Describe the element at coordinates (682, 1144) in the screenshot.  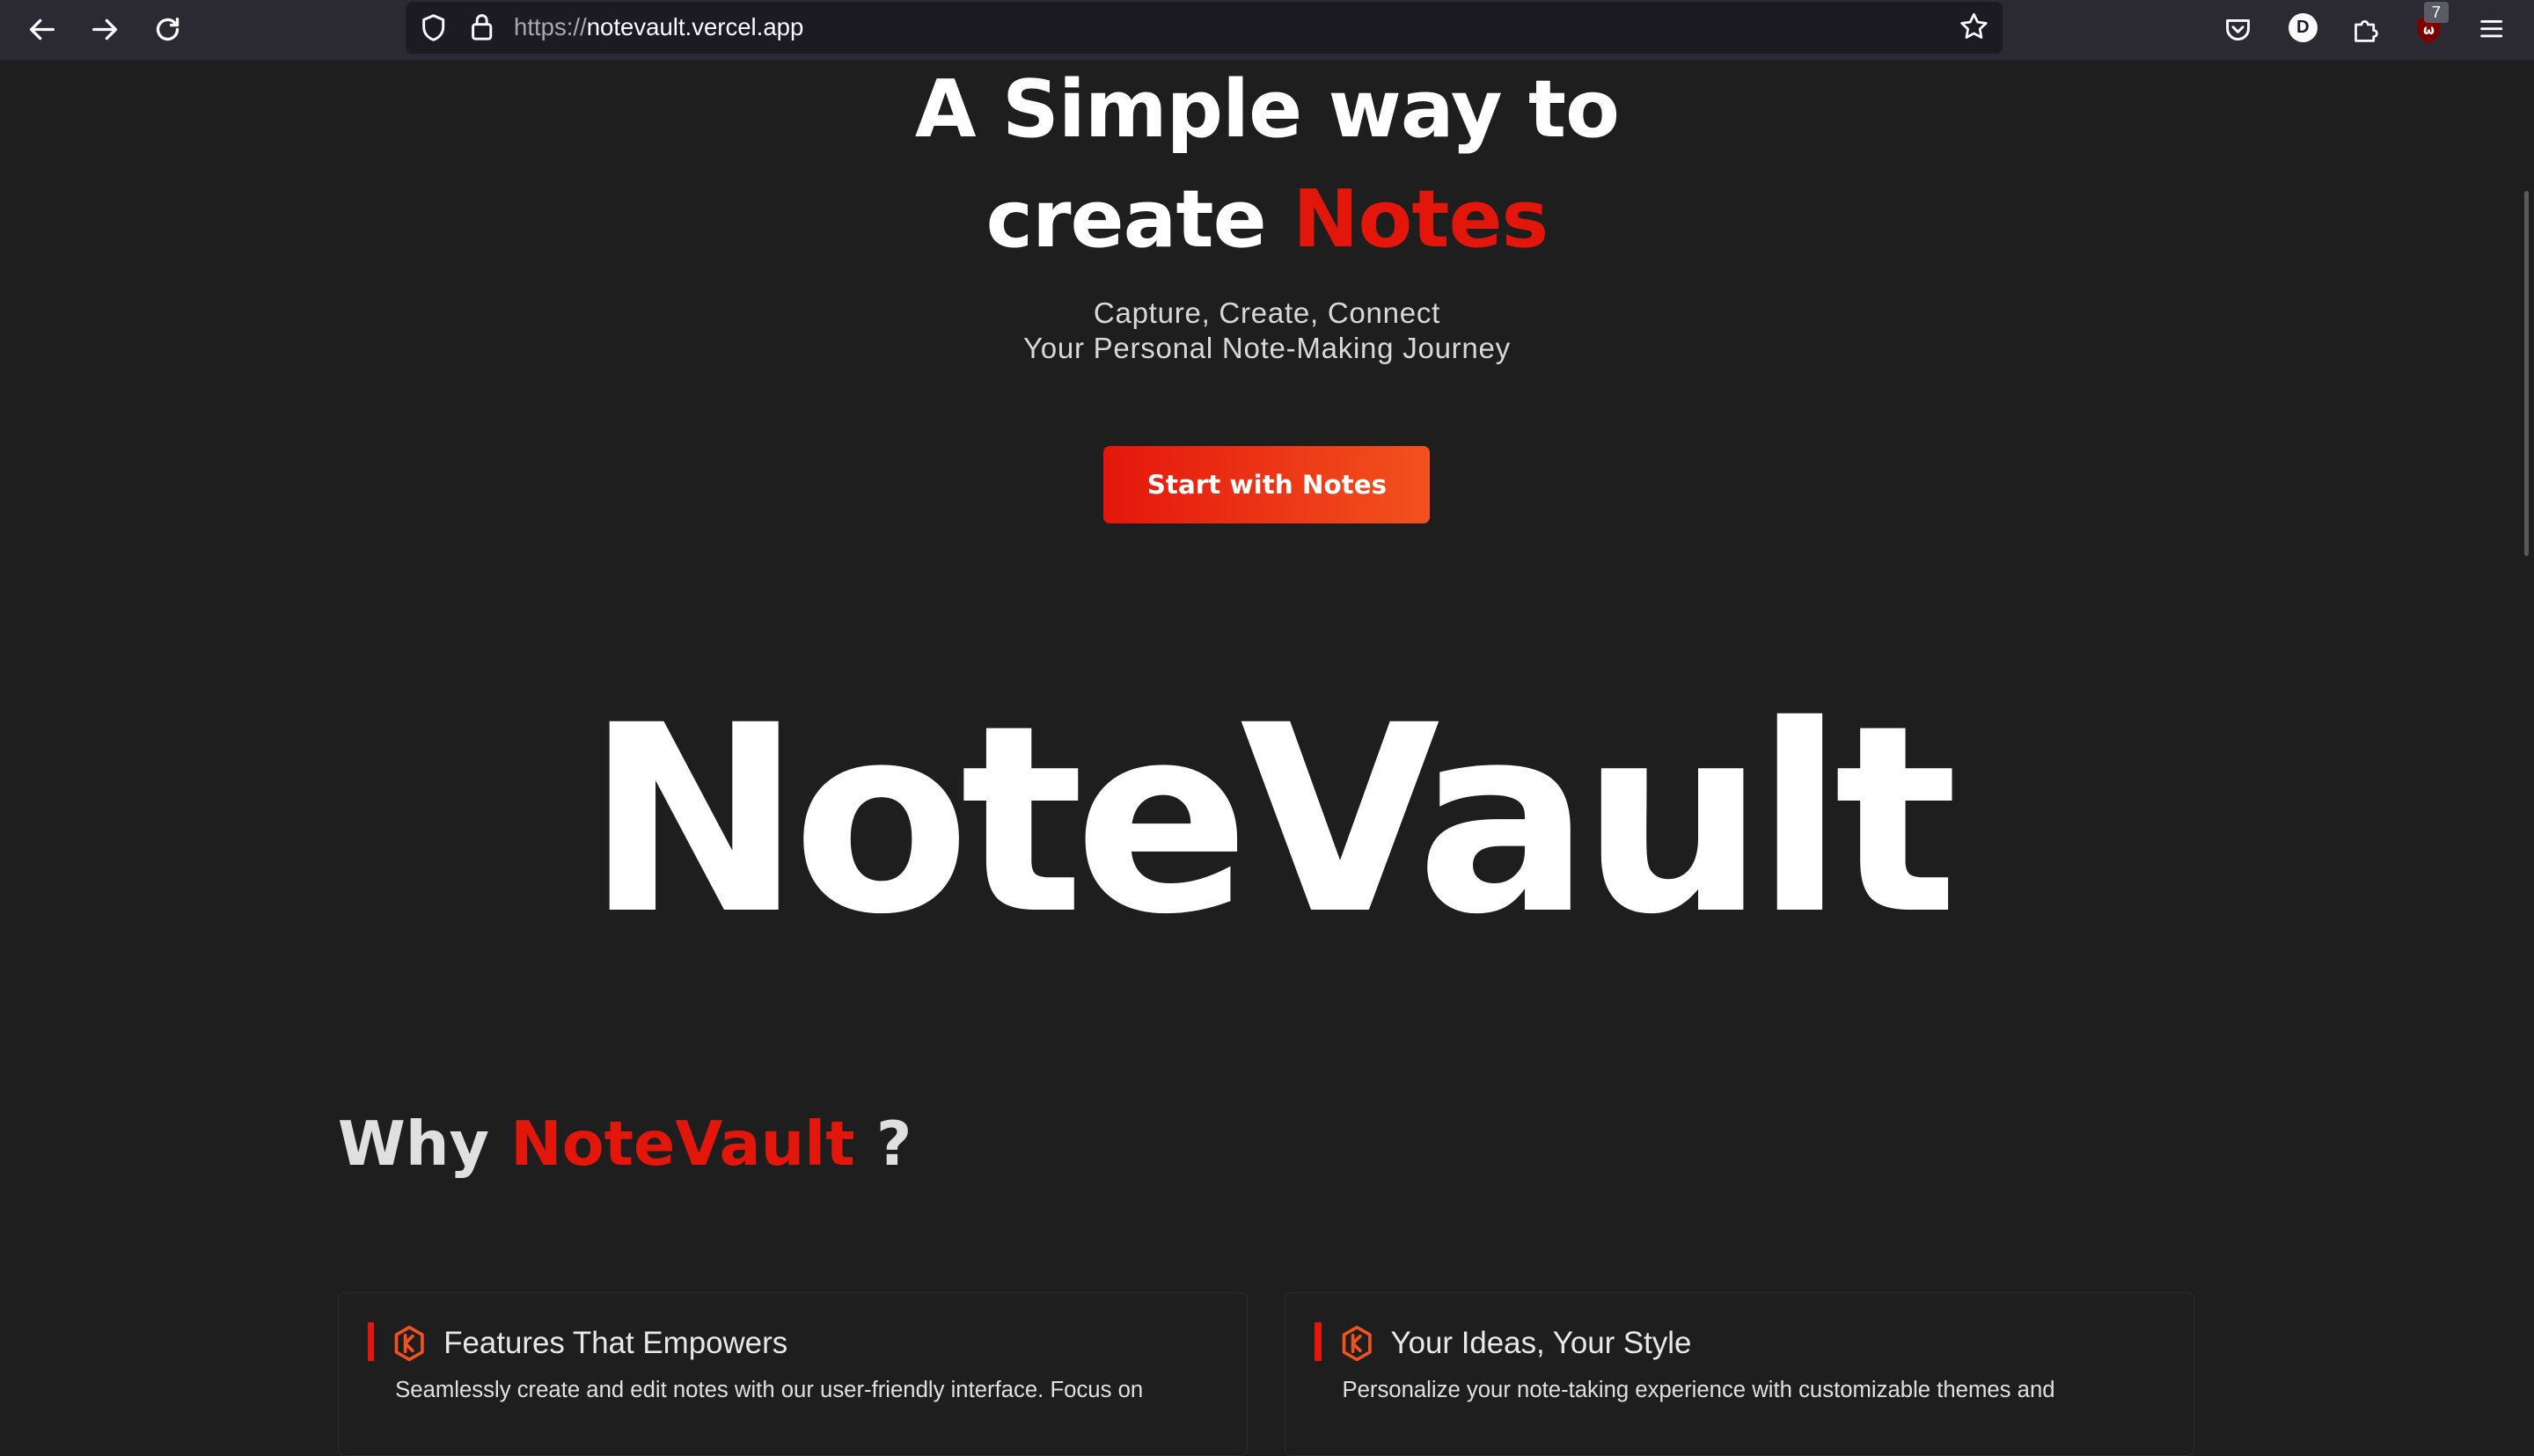
I see `why-heading-accent: NoteVault` at that location.